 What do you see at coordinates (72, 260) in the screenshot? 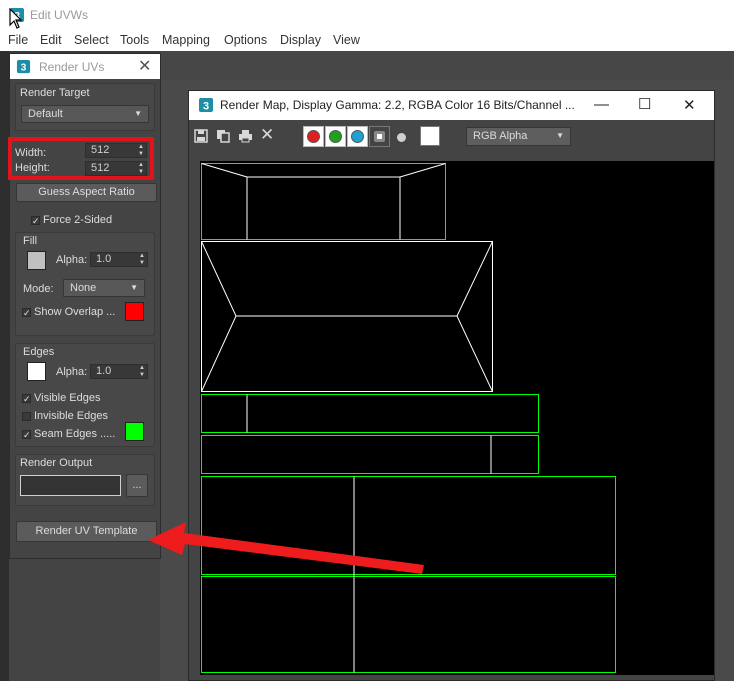
I see `fill-alpha-label: Alpha:` at bounding box center [72, 260].